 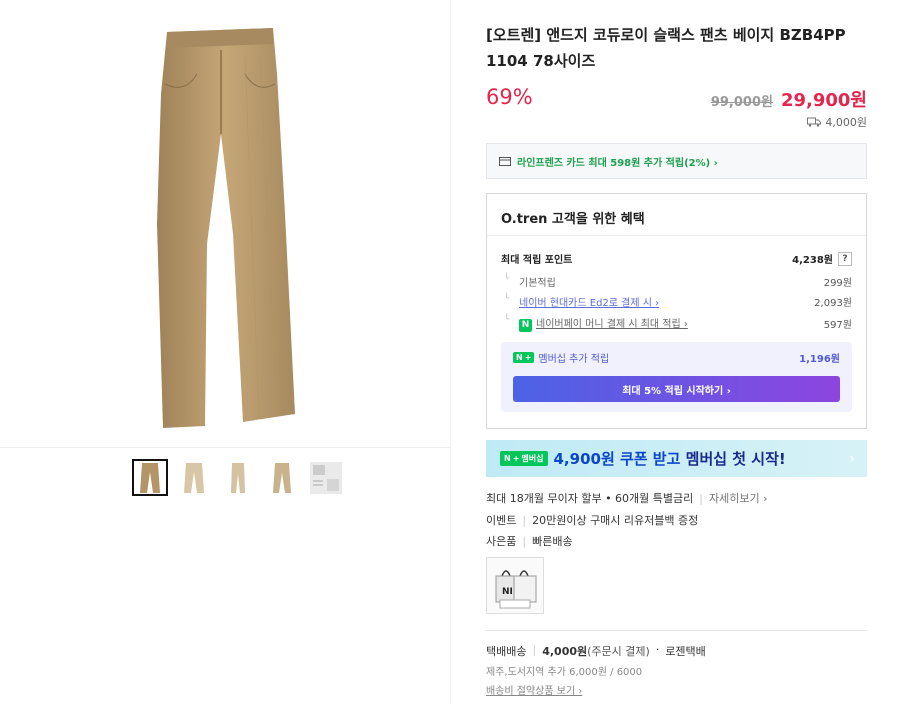 I want to click on shipping-fee: 4,000원, so click(x=837, y=122).